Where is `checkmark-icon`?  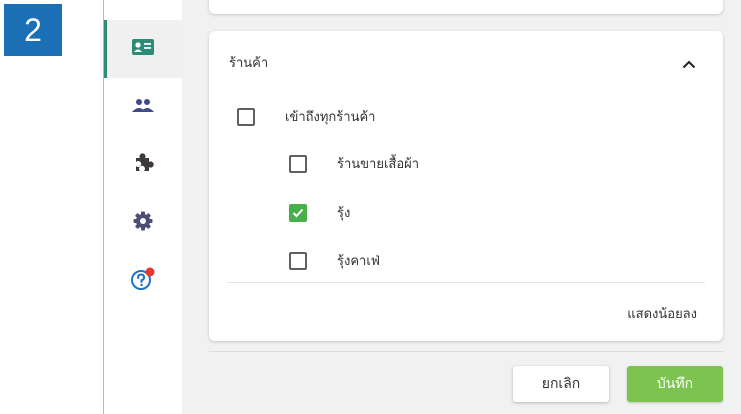
checkmark-icon is located at coordinates (298, 212).